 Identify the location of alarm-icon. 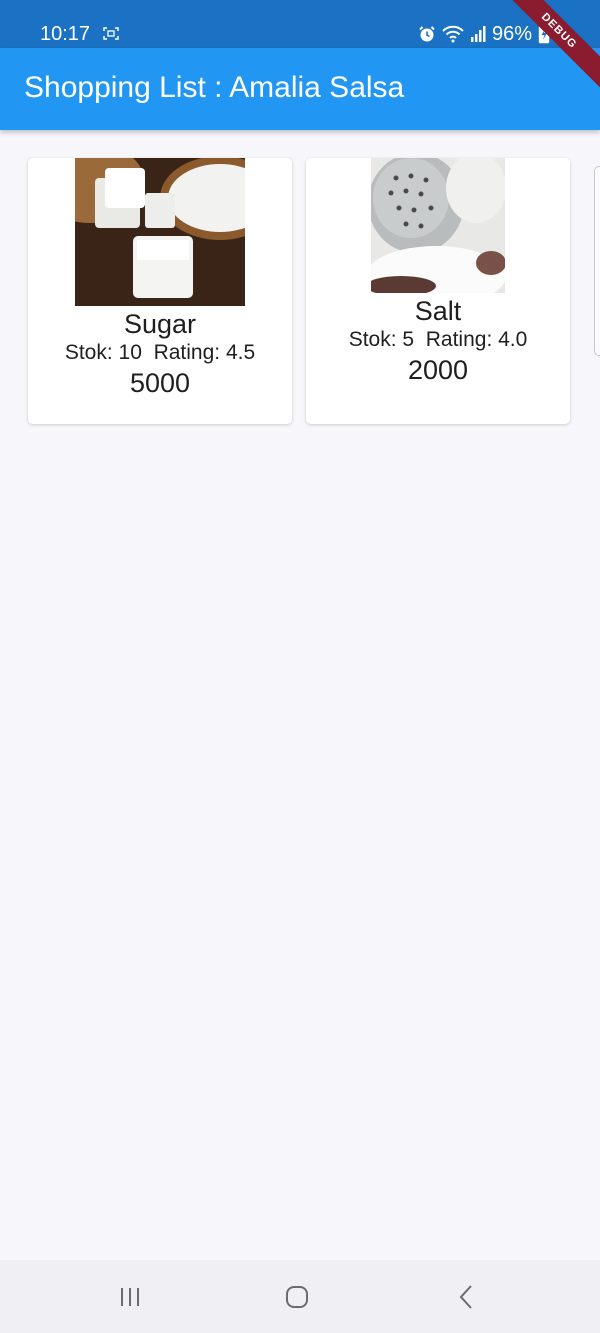
(427, 34).